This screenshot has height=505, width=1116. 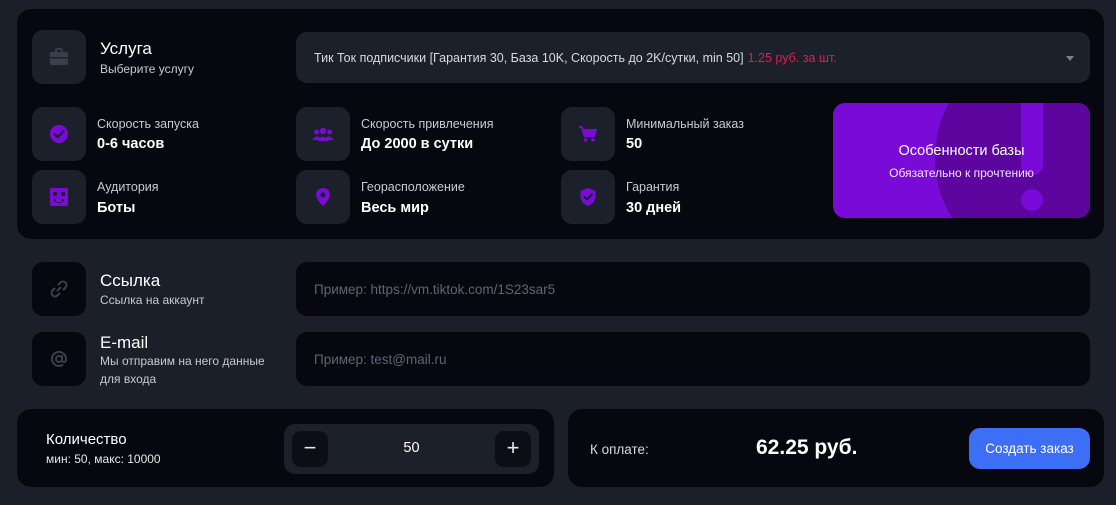 I want to click on cart-icon, so click(x=588, y=134).